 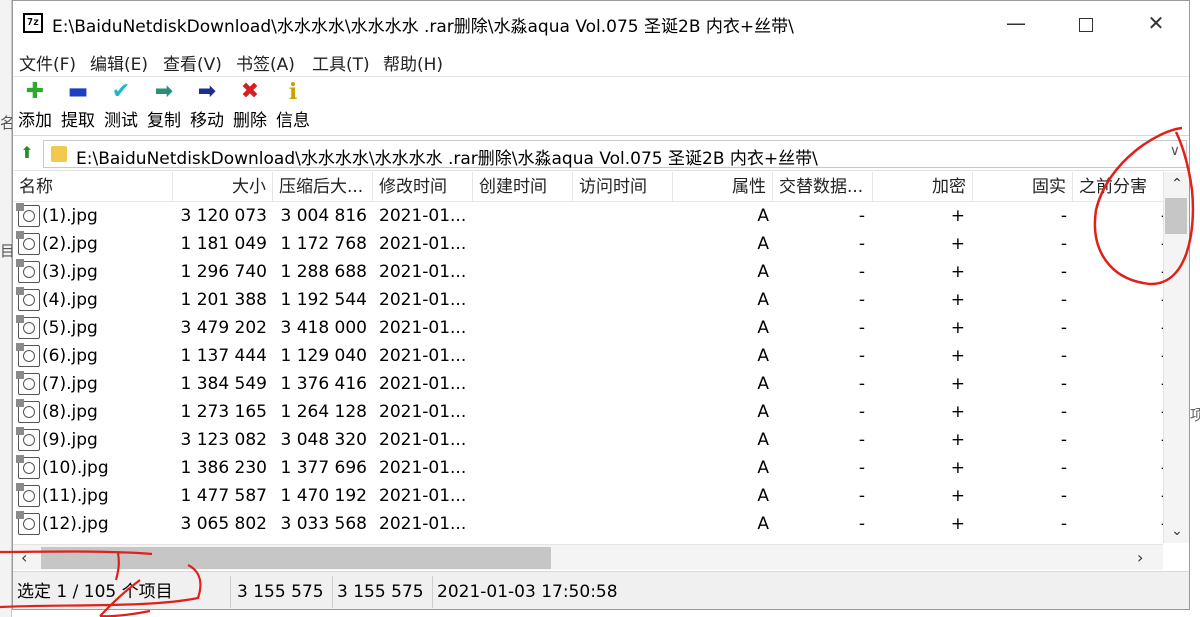 I want to click on column-header-modified: 修改时间, so click(x=423, y=187).